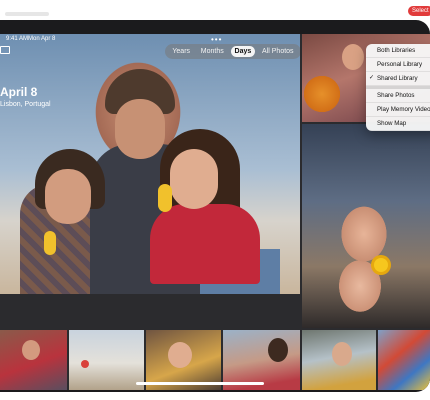 This screenshot has width=430, height=400. Describe the element at coordinates (181, 51) in the screenshot. I see `tab-years: Years` at that location.